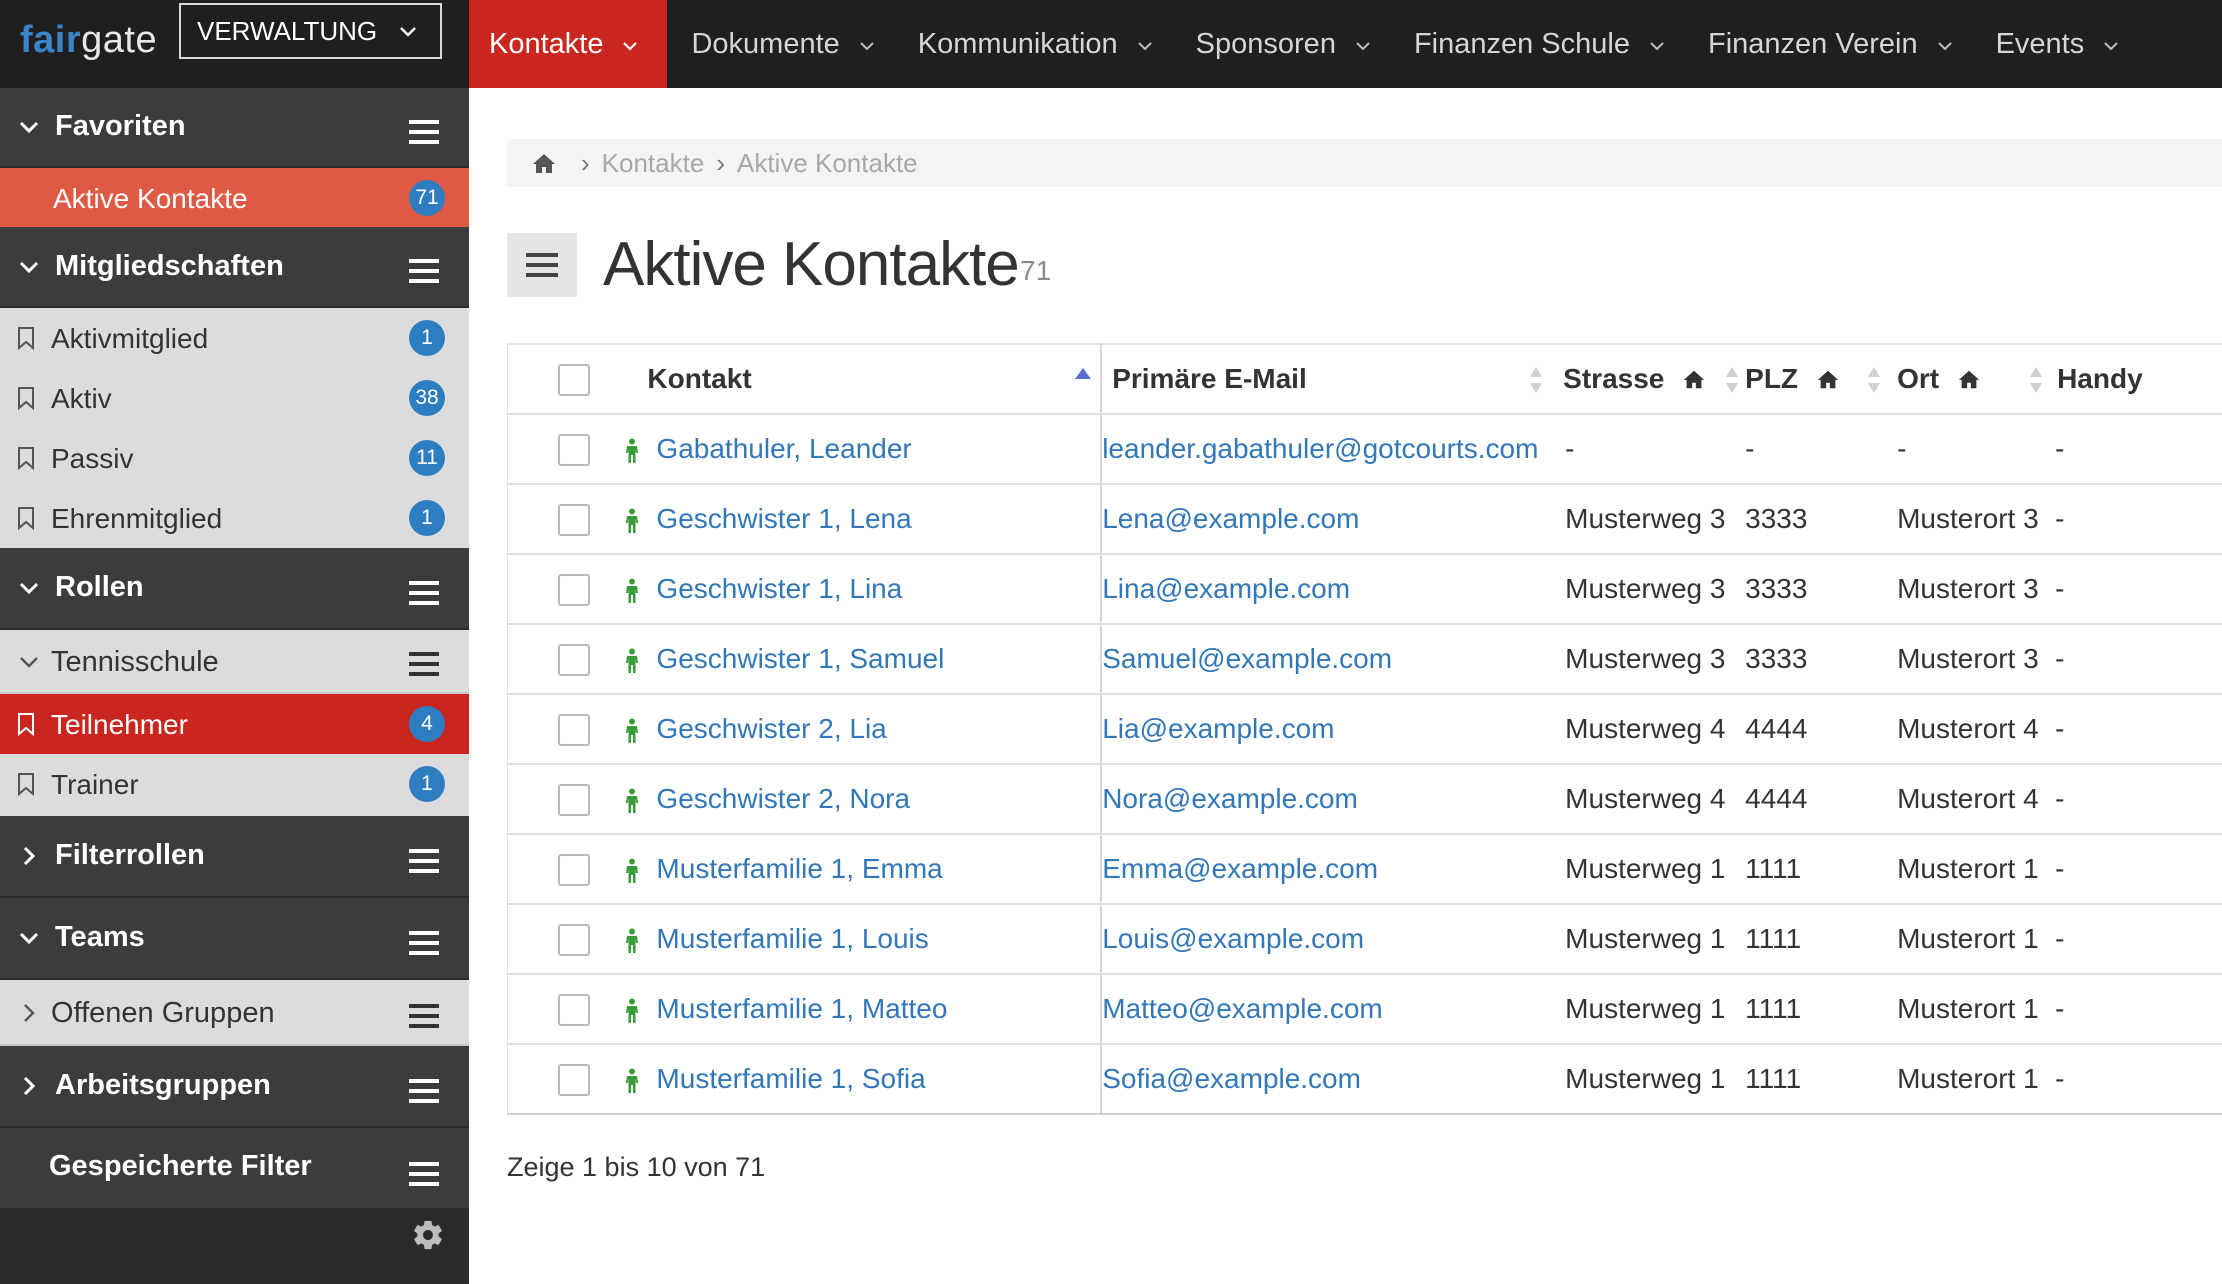  What do you see at coordinates (234, 589) in the screenshot?
I see `sidebar-section-rollen: Rollen` at bounding box center [234, 589].